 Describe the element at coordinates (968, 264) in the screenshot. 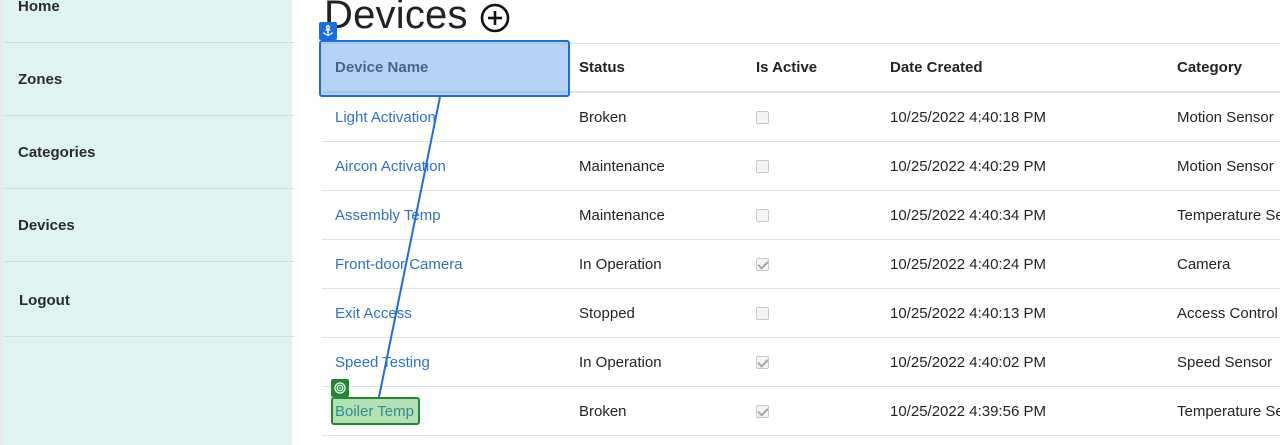

I see `date-created: 10/25/2022 4:40:24 PM` at that location.